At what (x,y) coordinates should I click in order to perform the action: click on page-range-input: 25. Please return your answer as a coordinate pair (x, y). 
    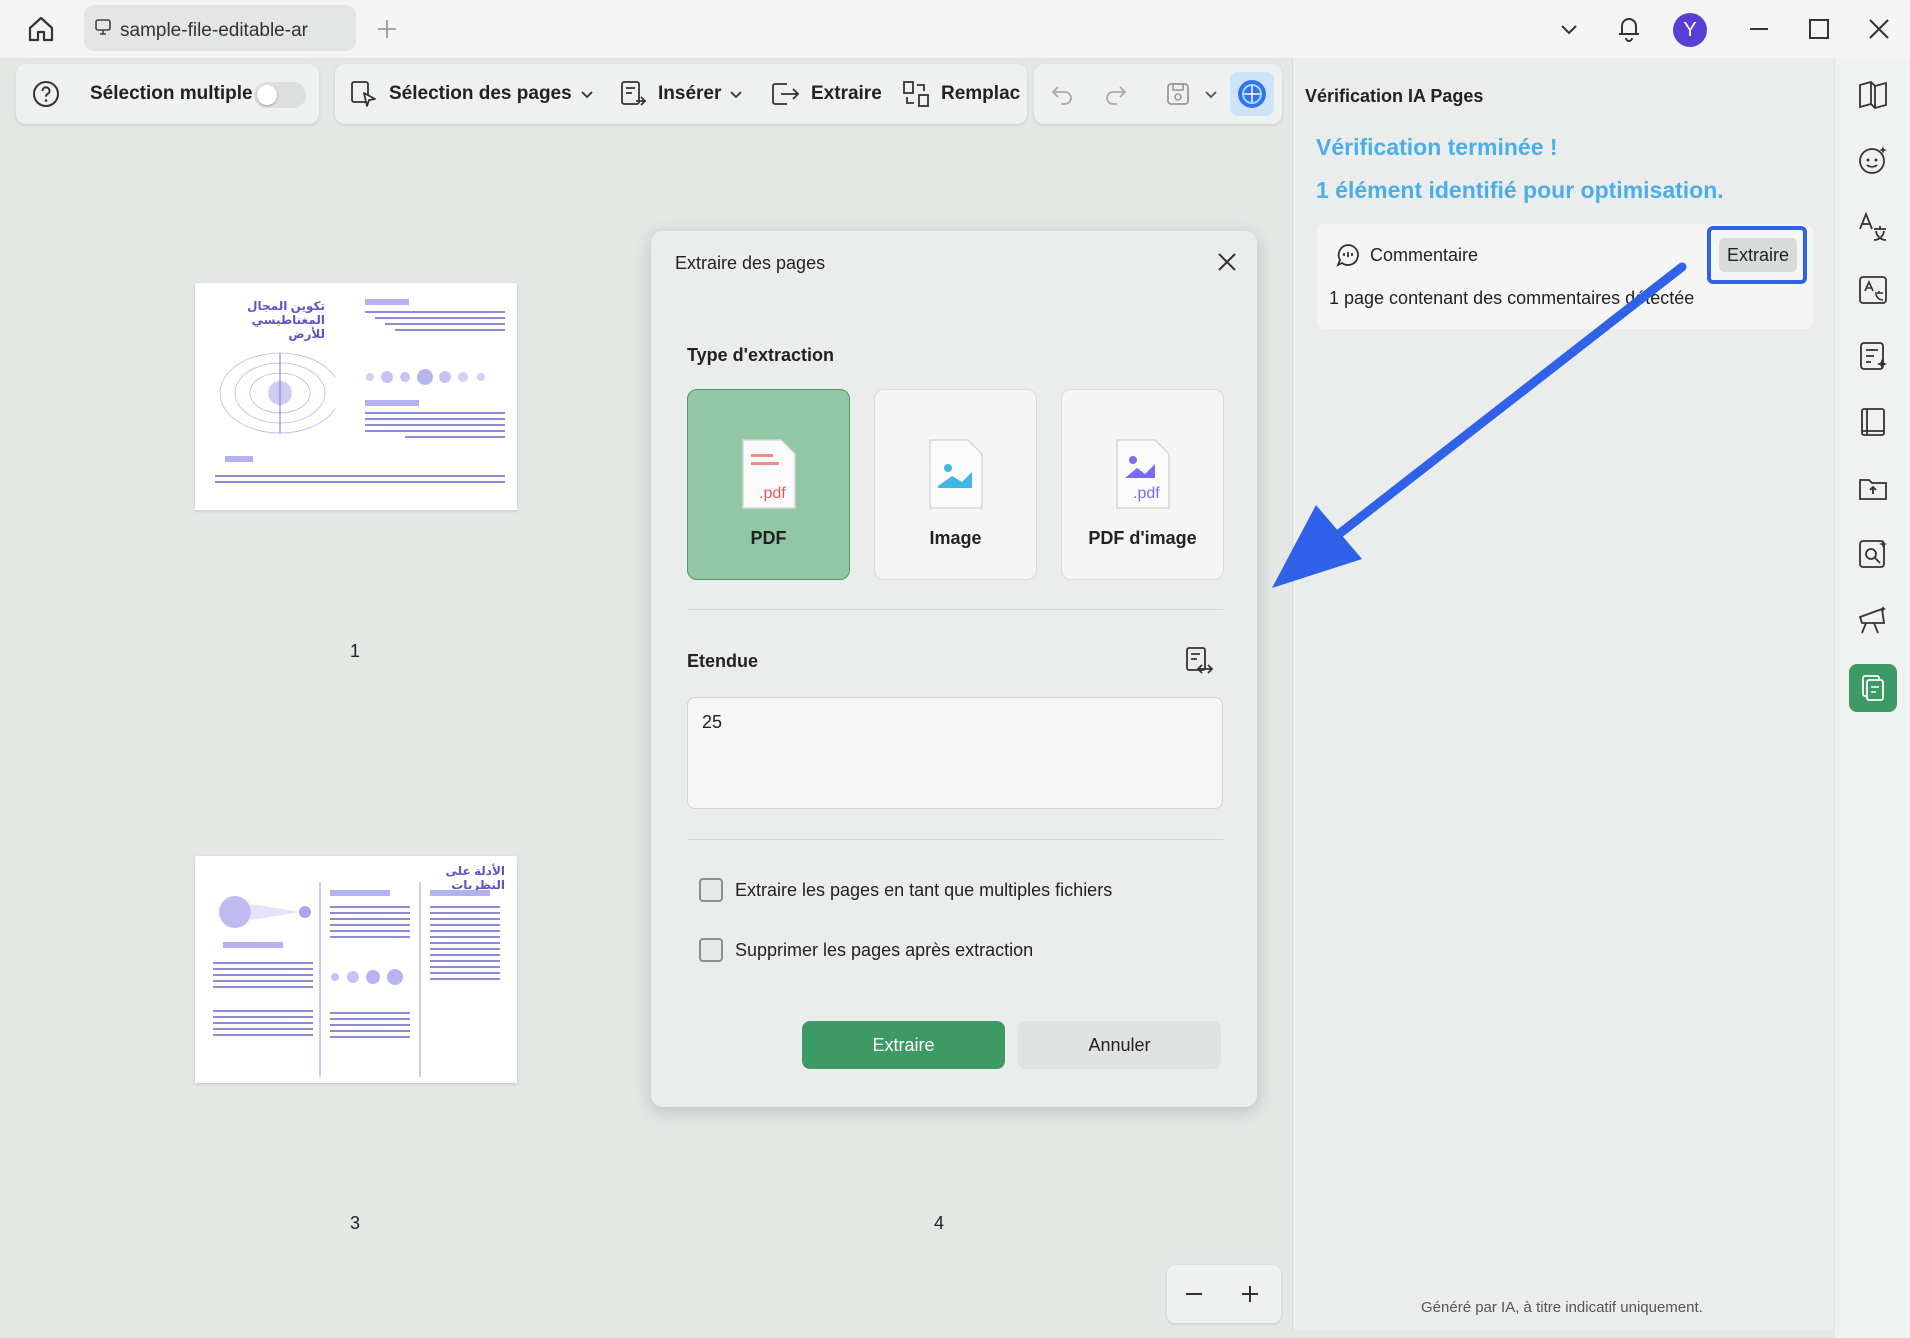
    Looking at the image, I should click on (955, 753).